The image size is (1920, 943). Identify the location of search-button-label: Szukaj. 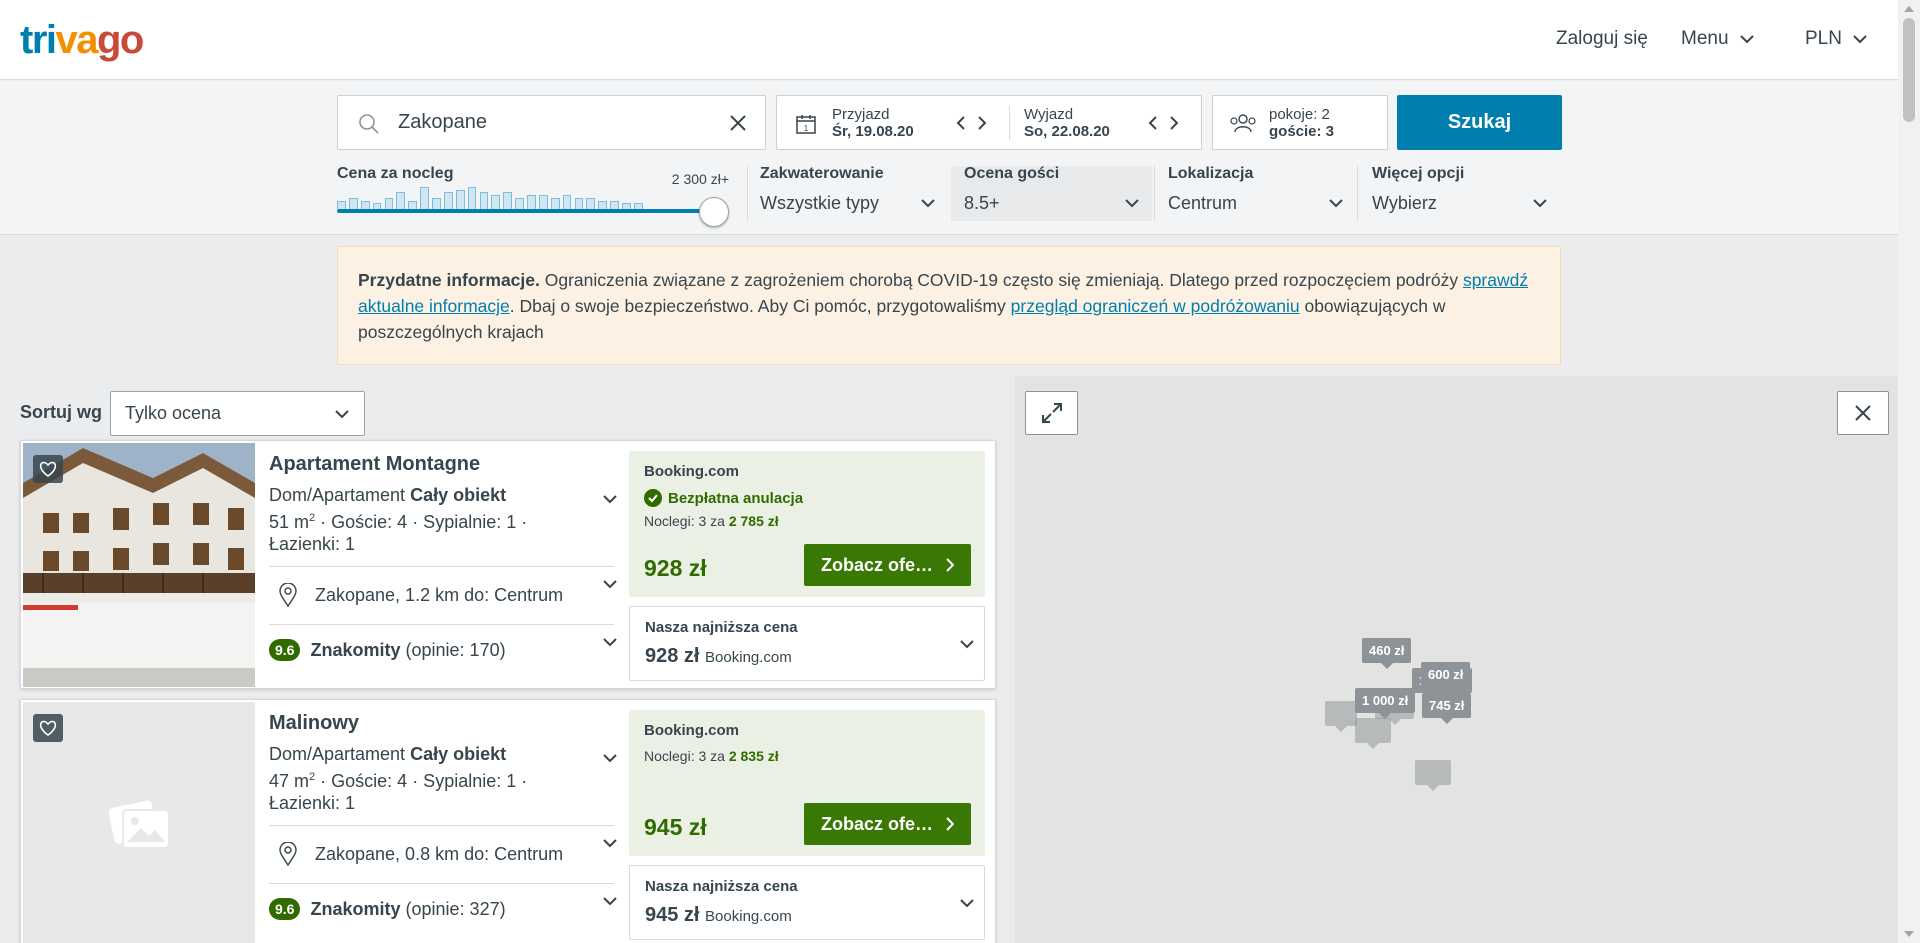
(1479, 122).